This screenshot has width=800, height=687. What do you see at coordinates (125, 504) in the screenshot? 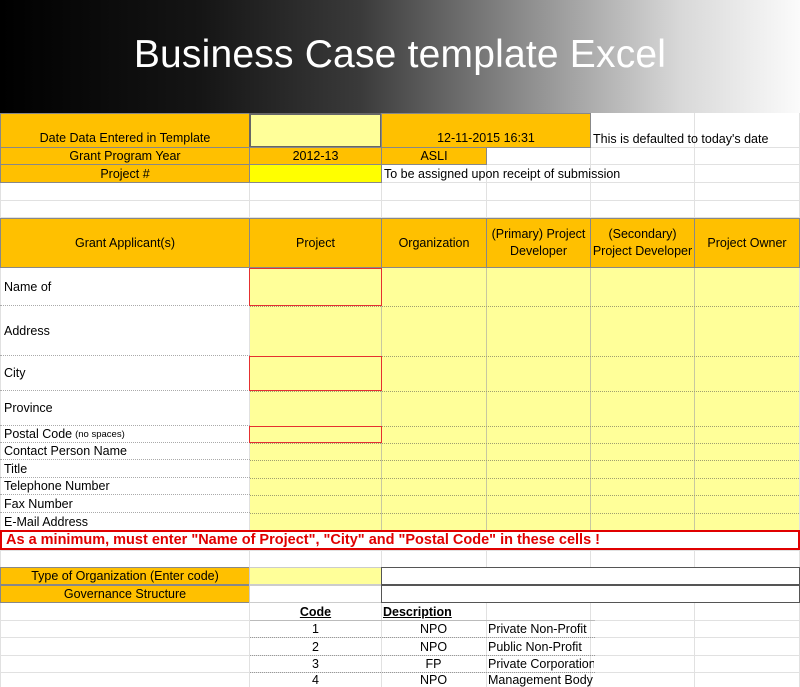
I see `field-label-fax: Fax Number` at bounding box center [125, 504].